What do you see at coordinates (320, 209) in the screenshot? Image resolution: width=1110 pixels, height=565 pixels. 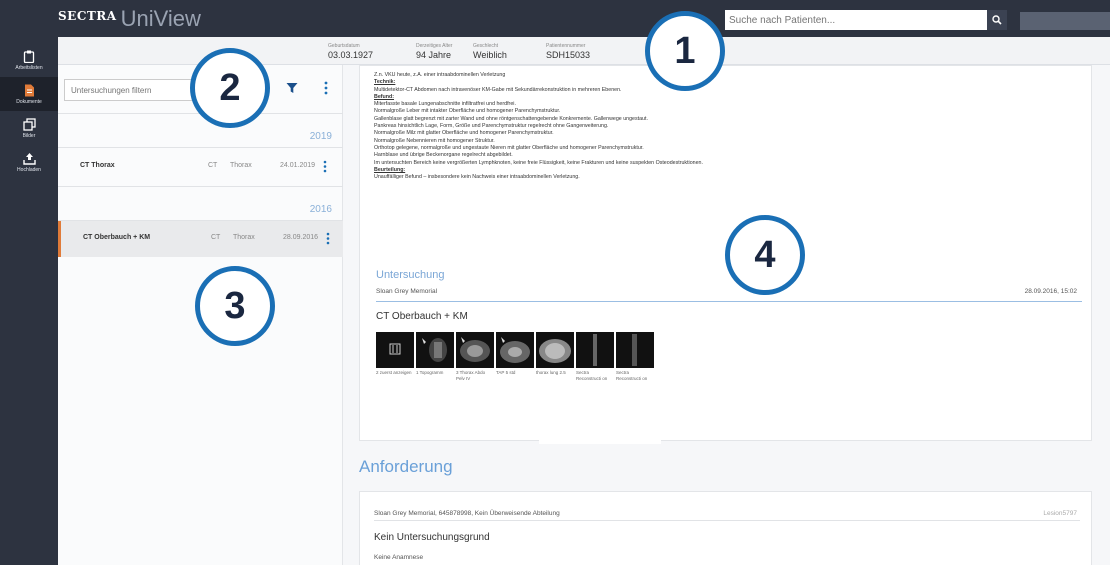 I see `year-header-2016: 2016` at bounding box center [320, 209].